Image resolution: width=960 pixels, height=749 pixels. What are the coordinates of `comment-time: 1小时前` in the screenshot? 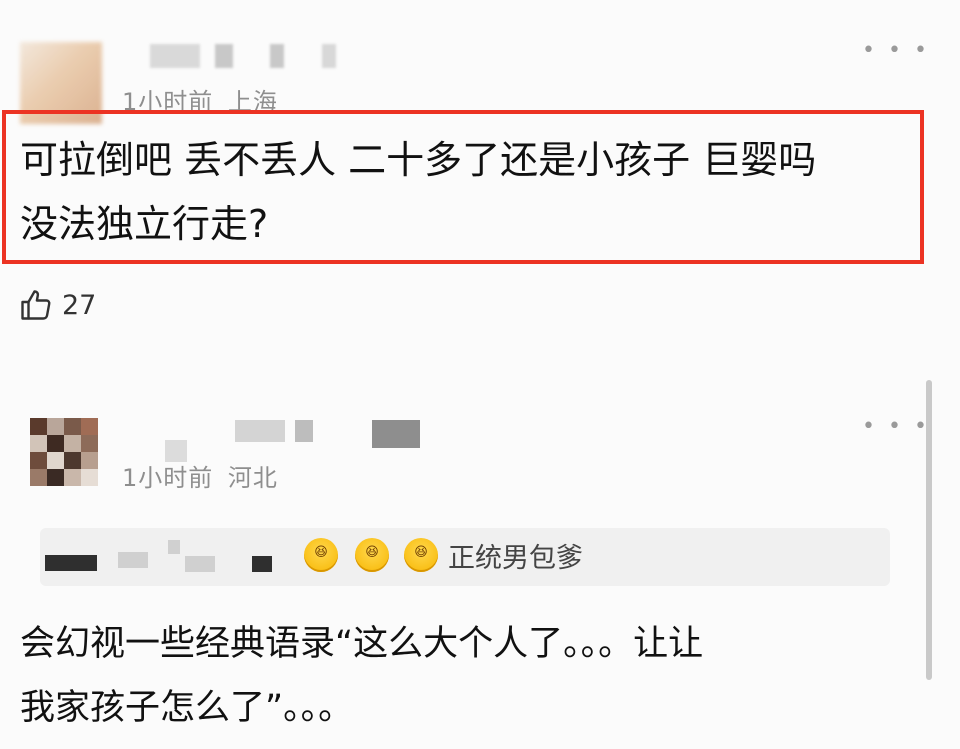 It's located at (168, 478).